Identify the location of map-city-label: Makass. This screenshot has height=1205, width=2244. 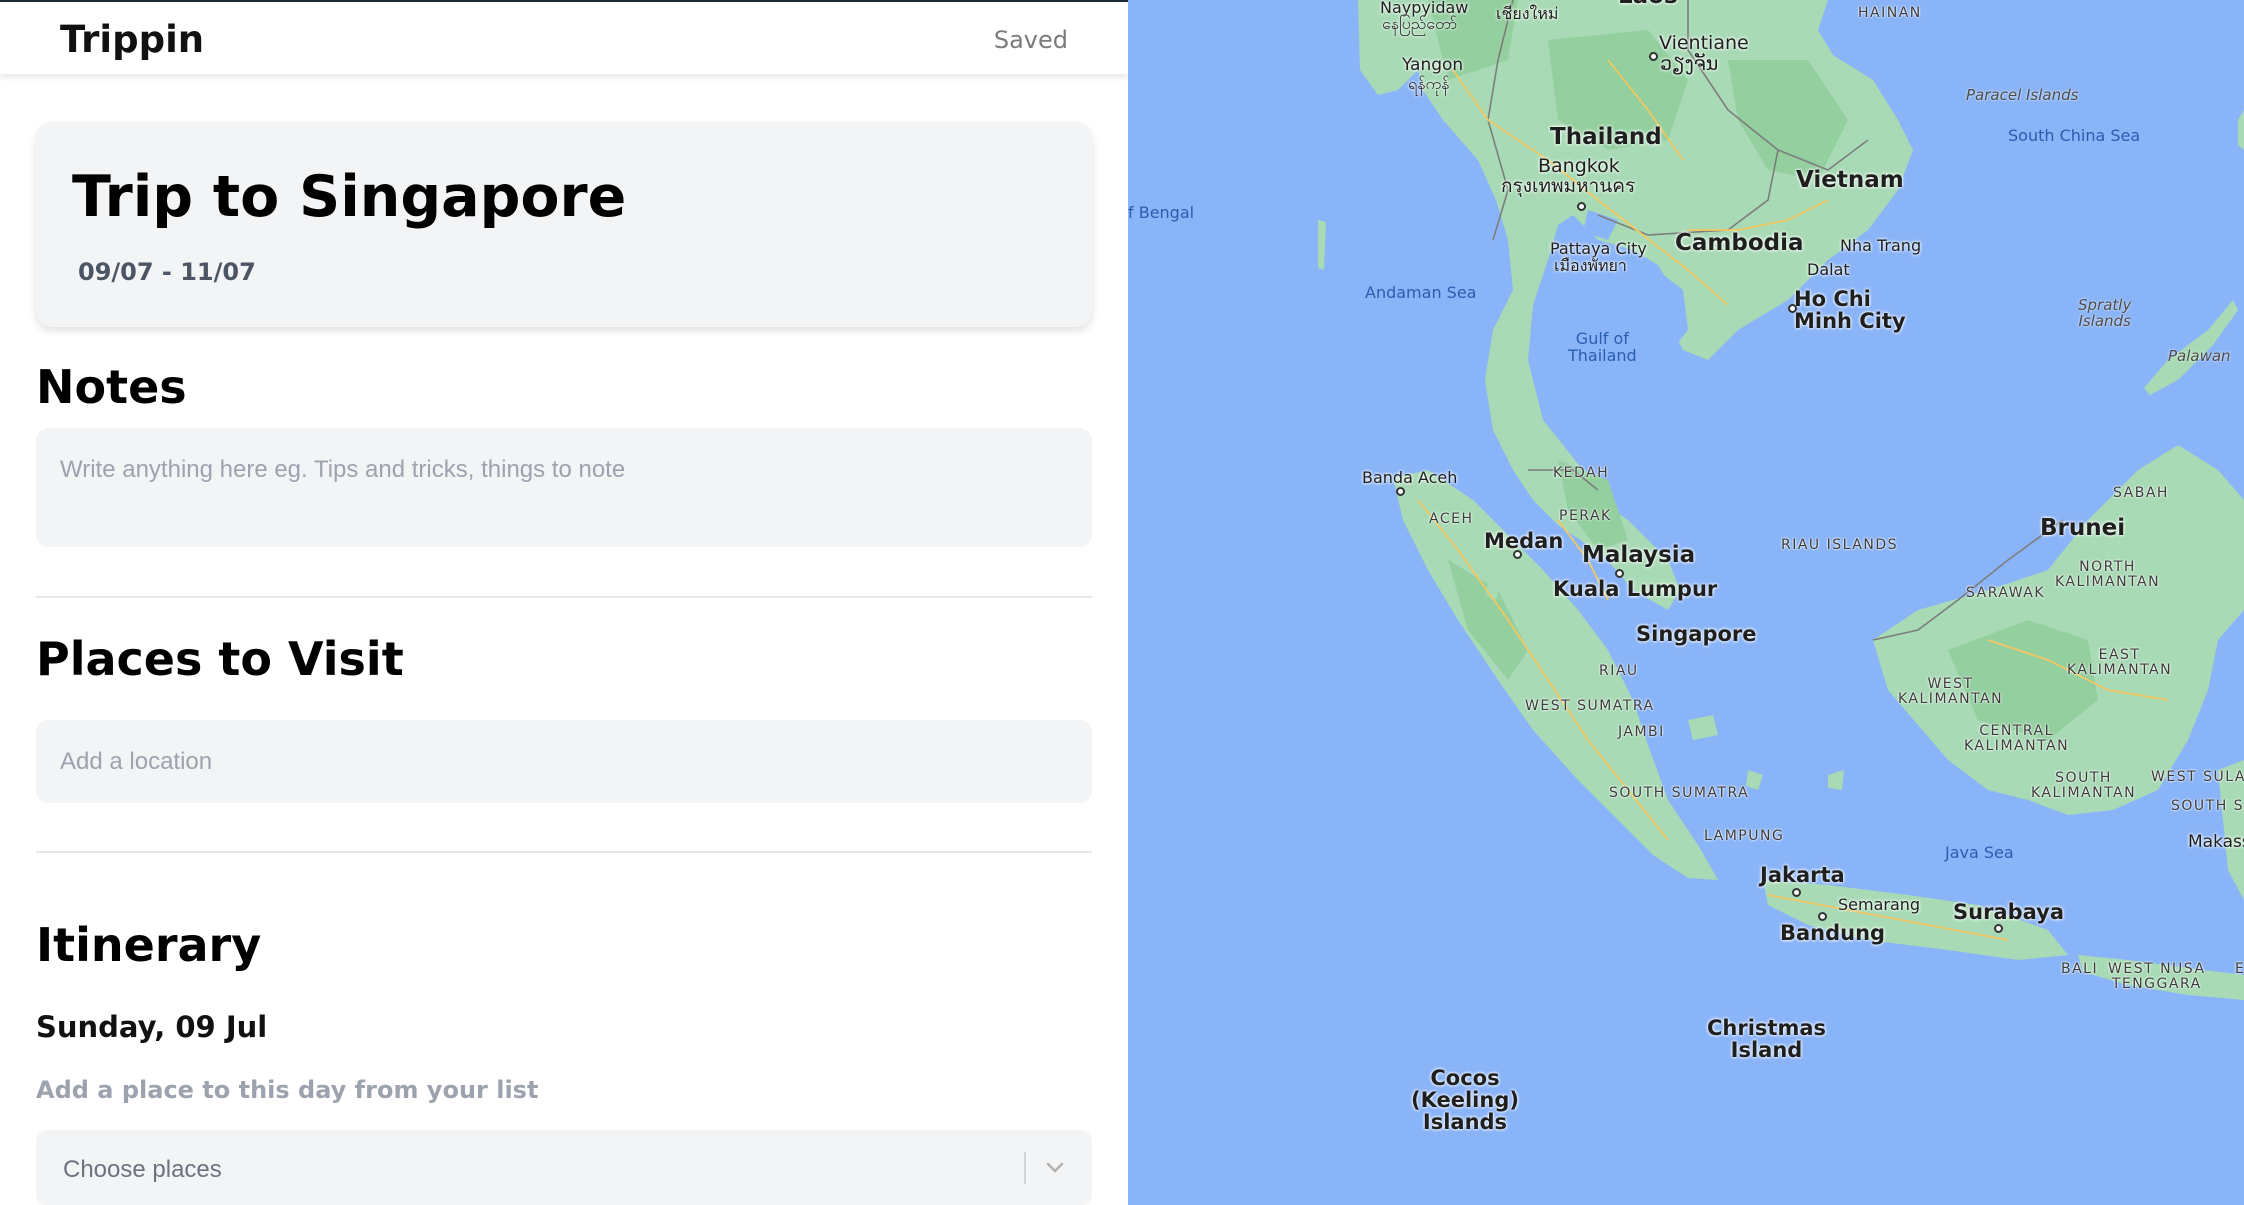
(2216, 842).